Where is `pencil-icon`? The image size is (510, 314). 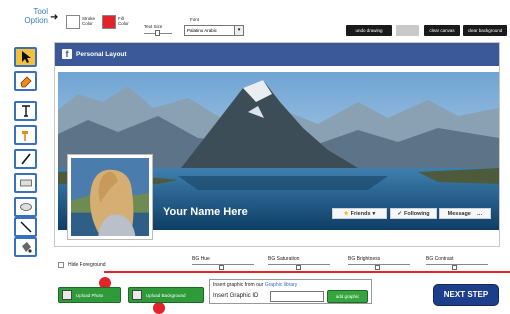 pencil-icon is located at coordinates (25, 159).